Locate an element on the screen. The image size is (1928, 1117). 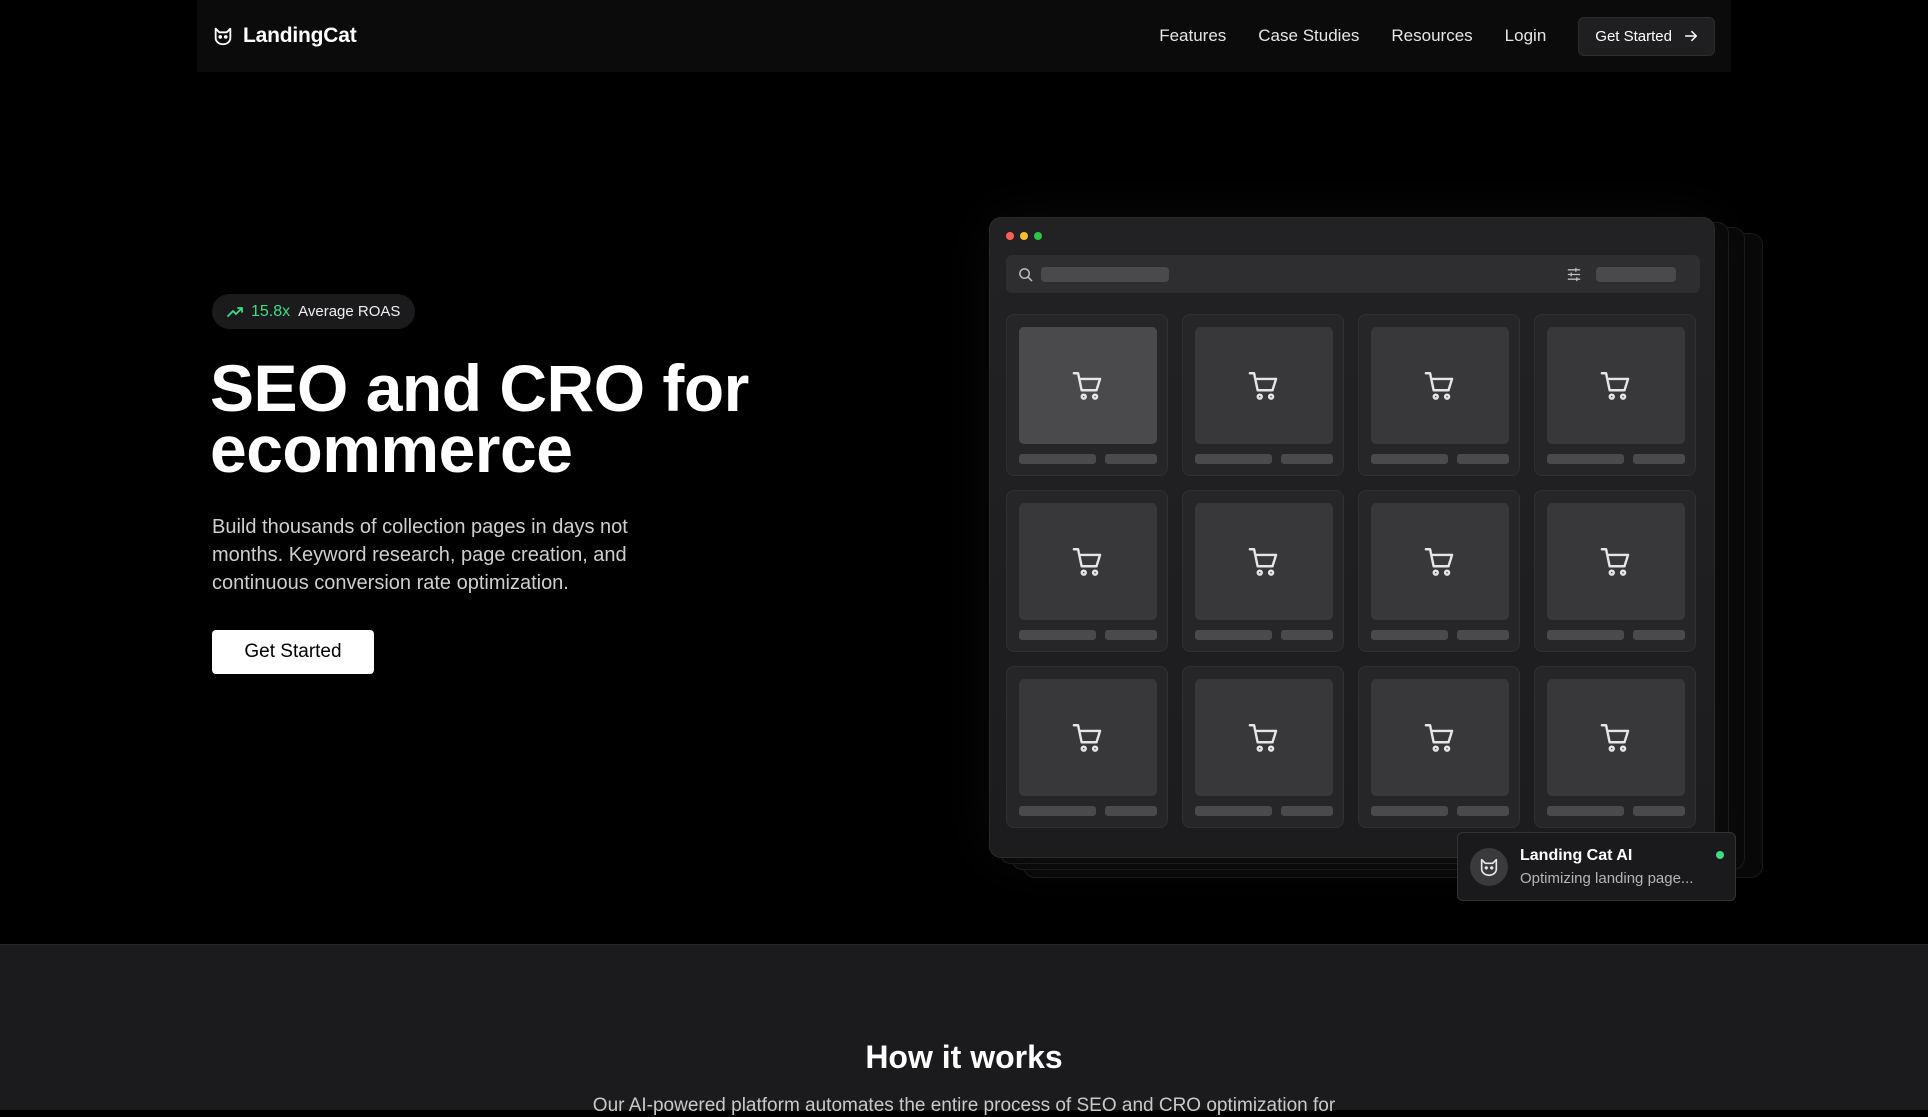
nav-get-started-button: Get Started is located at coordinates (1646, 36).